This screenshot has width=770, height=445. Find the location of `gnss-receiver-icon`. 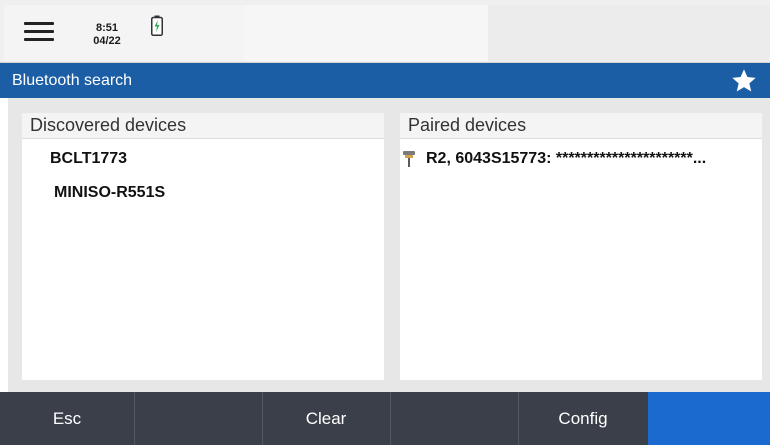

gnss-receiver-icon is located at coordinates (409, 159).